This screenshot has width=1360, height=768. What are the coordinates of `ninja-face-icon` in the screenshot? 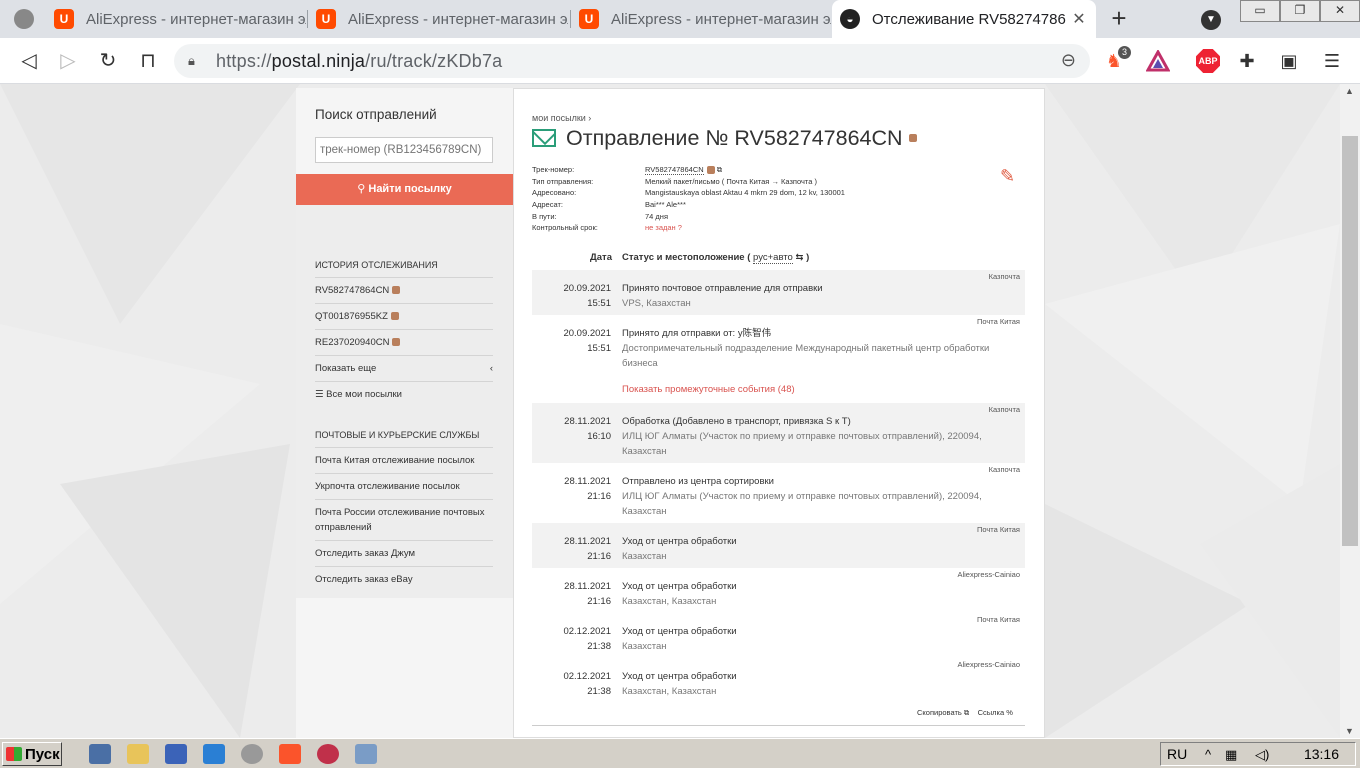 It's located at (394, 316).